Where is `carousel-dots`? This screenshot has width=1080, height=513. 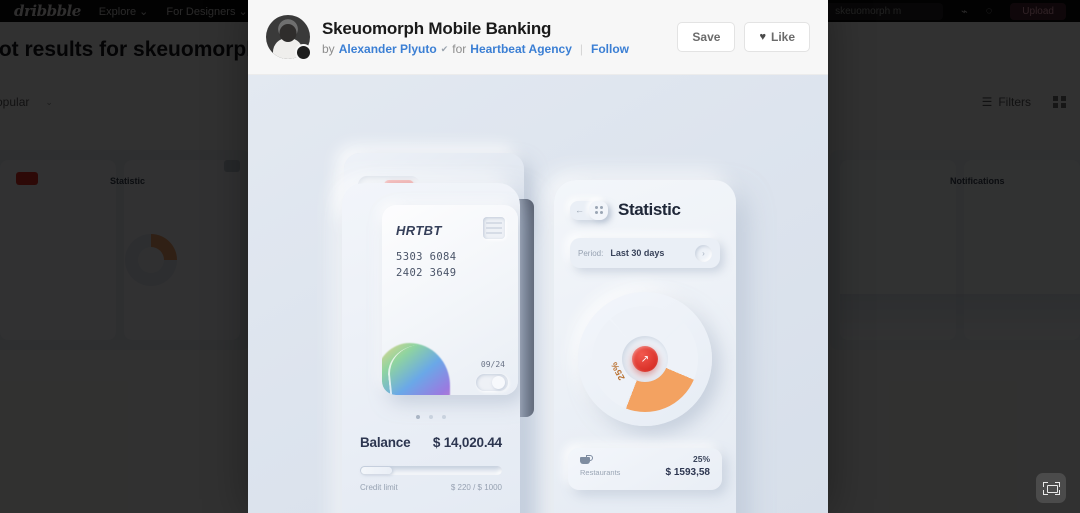 carousel-dots is located at coordinates (431, 417).